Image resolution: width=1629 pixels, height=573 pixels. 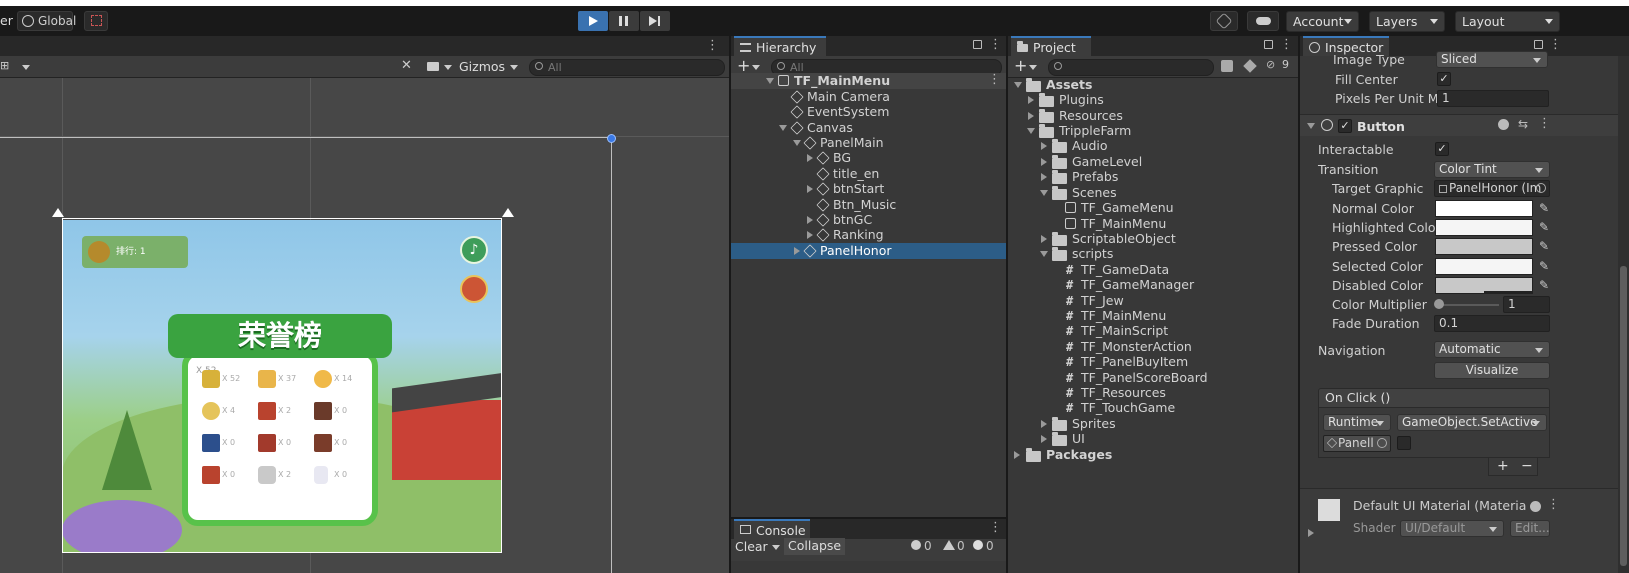 I want to click on runtime-dropdown: Runtime, so click(x=1357, y=422).